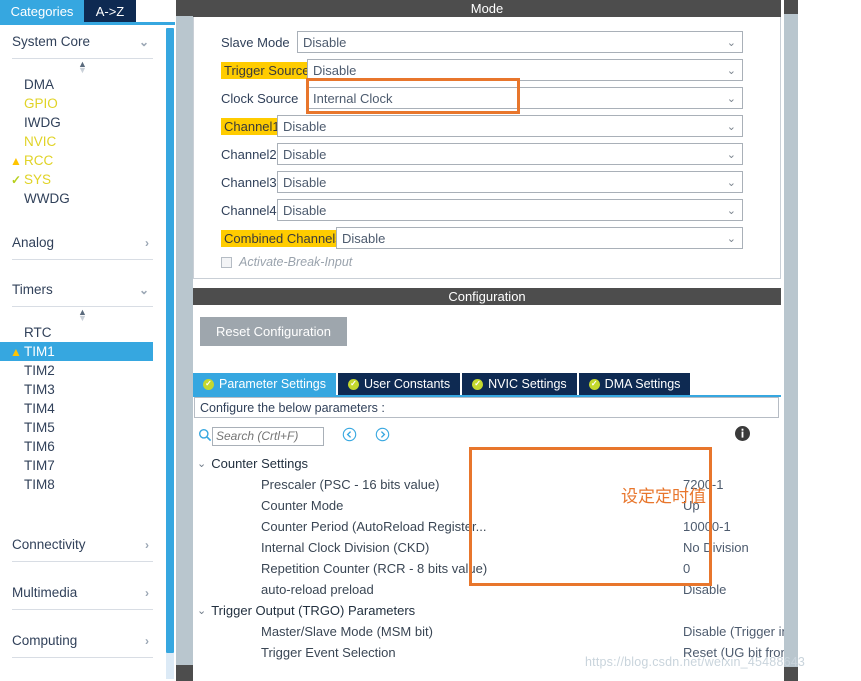 The height and width of the screenshot is (681, 861). I want to click on sidebar-item-rcc: ▲ RCC, so click(82, 160).